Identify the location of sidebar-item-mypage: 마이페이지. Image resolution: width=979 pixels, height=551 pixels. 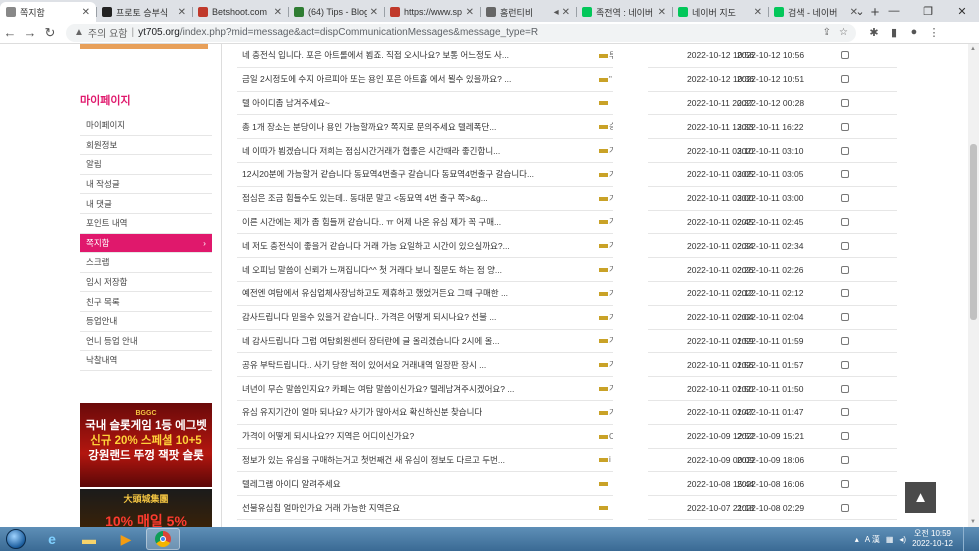
(146, 126).